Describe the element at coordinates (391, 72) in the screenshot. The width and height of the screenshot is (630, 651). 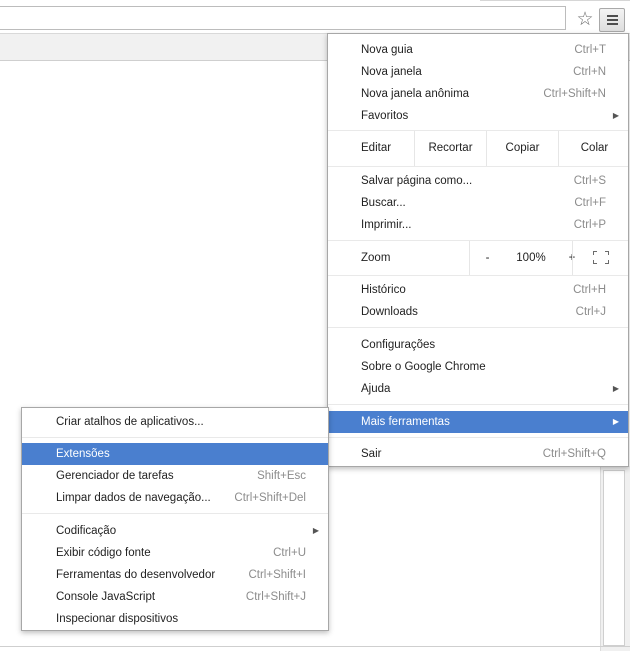
I see `menu-item-label: Nova janela` at that location.